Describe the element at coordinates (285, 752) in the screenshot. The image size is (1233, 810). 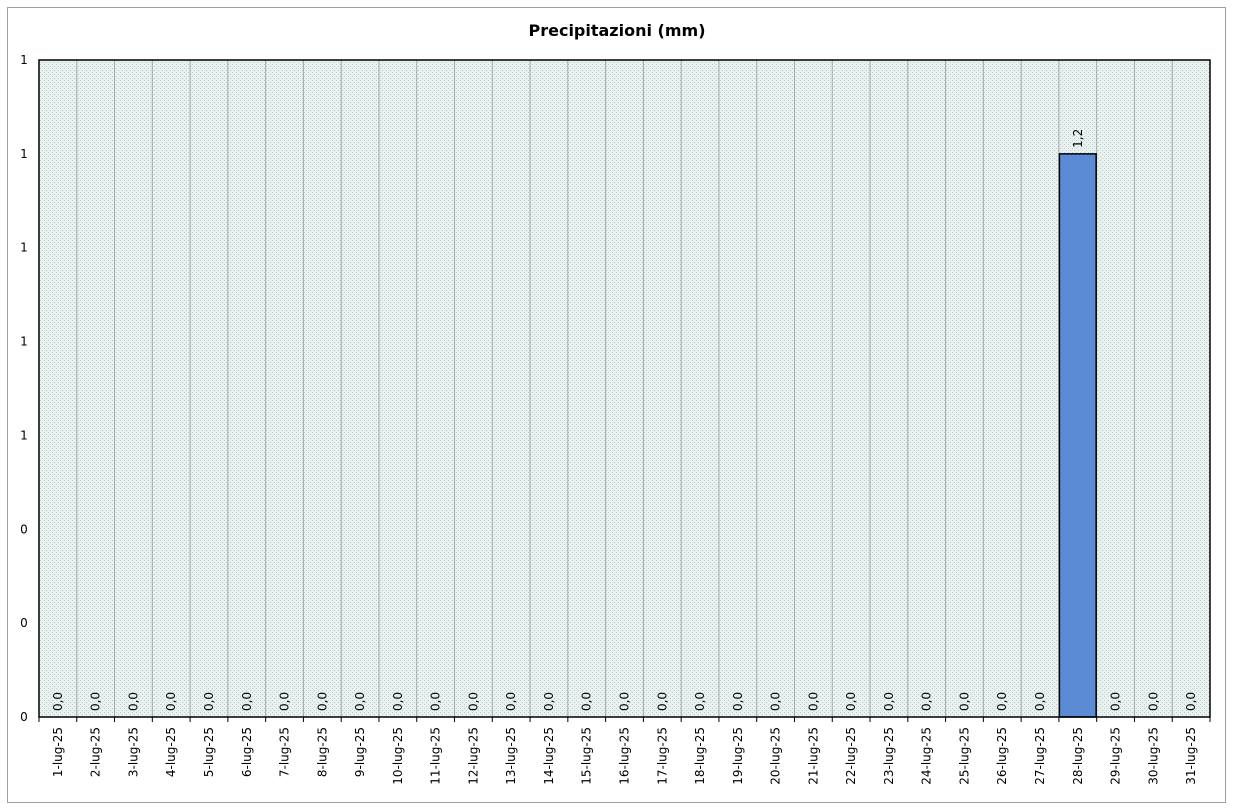
I see `x-tick-label: 7-lug-25` at that location.